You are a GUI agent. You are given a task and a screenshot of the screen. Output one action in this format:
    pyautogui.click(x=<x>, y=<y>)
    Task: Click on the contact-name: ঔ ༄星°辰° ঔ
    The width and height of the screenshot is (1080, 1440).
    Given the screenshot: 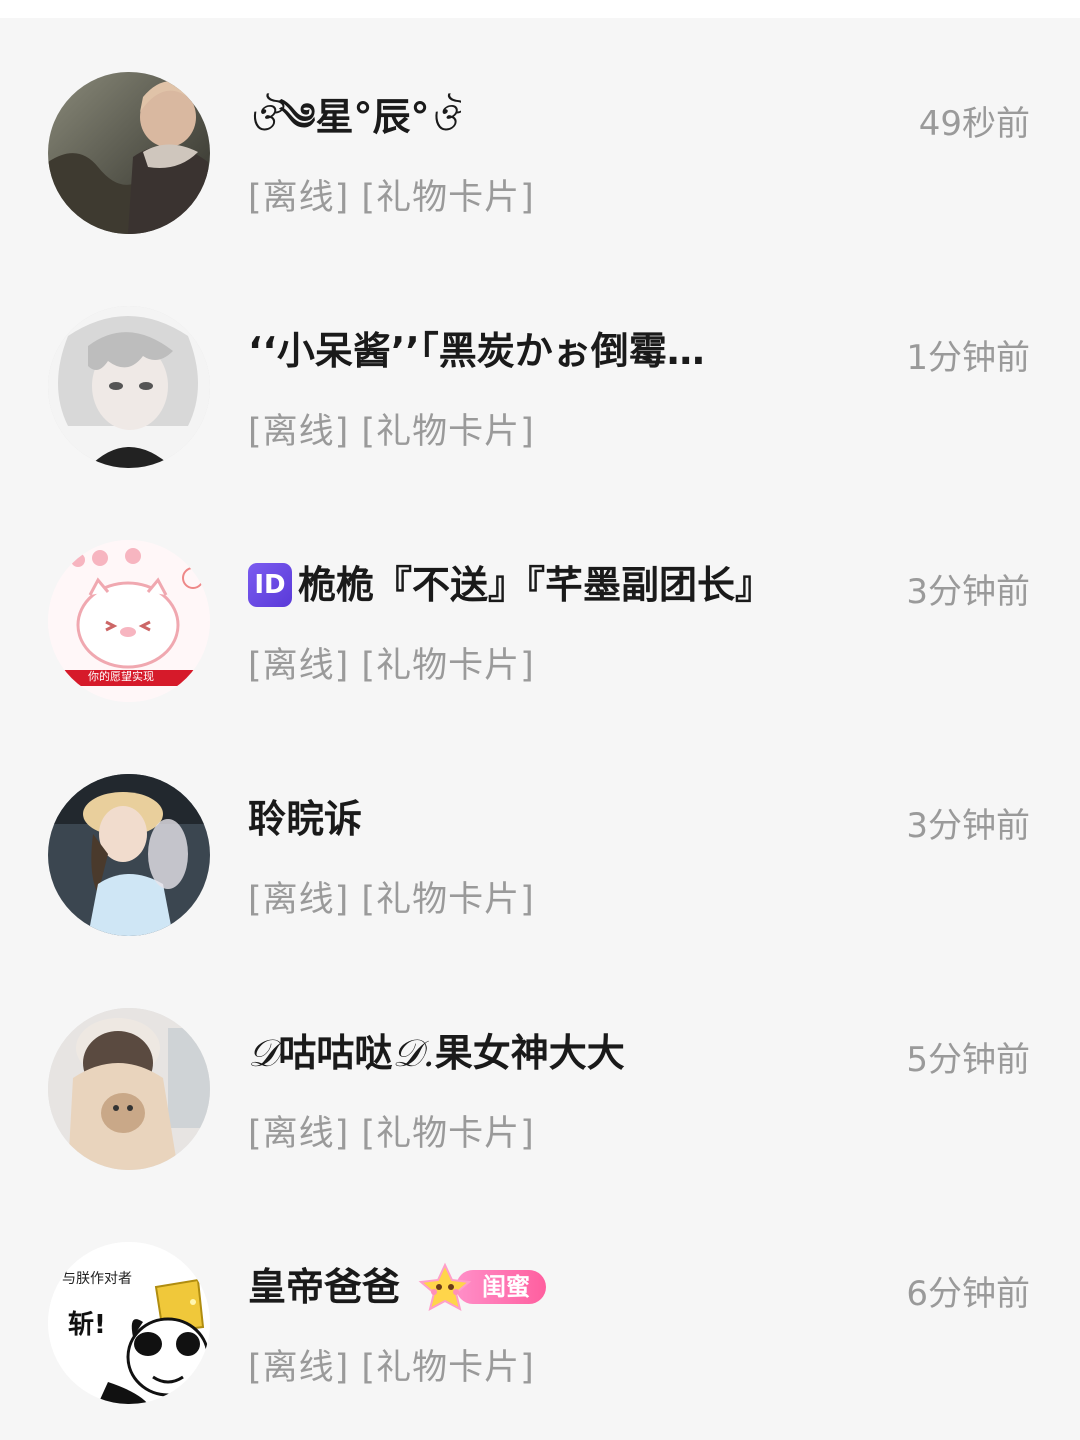 What is the action you would take?
    pyautogui.click(x=354, y=117)
    